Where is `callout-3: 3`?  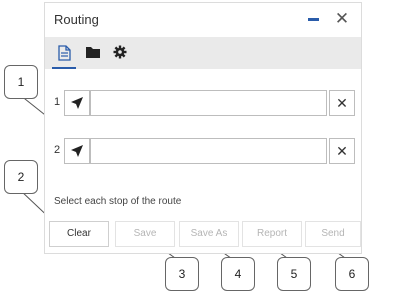
callout-3: 3 is located at coordinates (182, 274).